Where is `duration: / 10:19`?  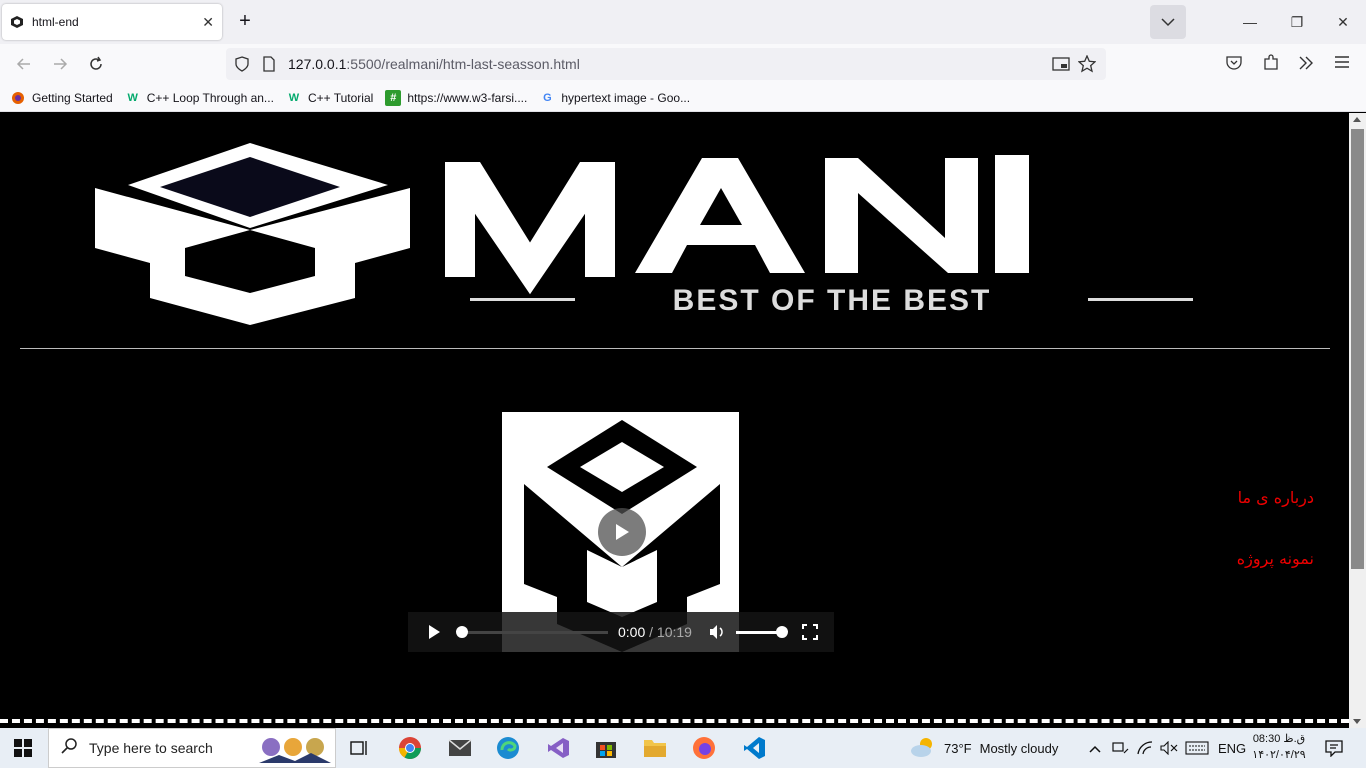 duration: / 10:19 is located at coordinates (668, 632).